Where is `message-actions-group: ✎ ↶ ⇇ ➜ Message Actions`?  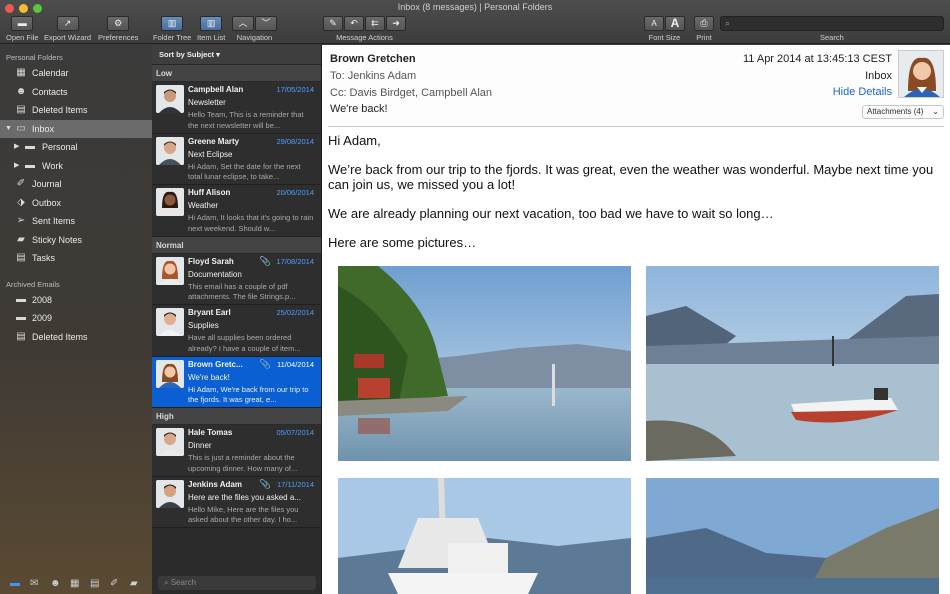 message-actions-group: ✎ ↶ ⇇ ➜ Message Actions is located at coordinates (364, 29).